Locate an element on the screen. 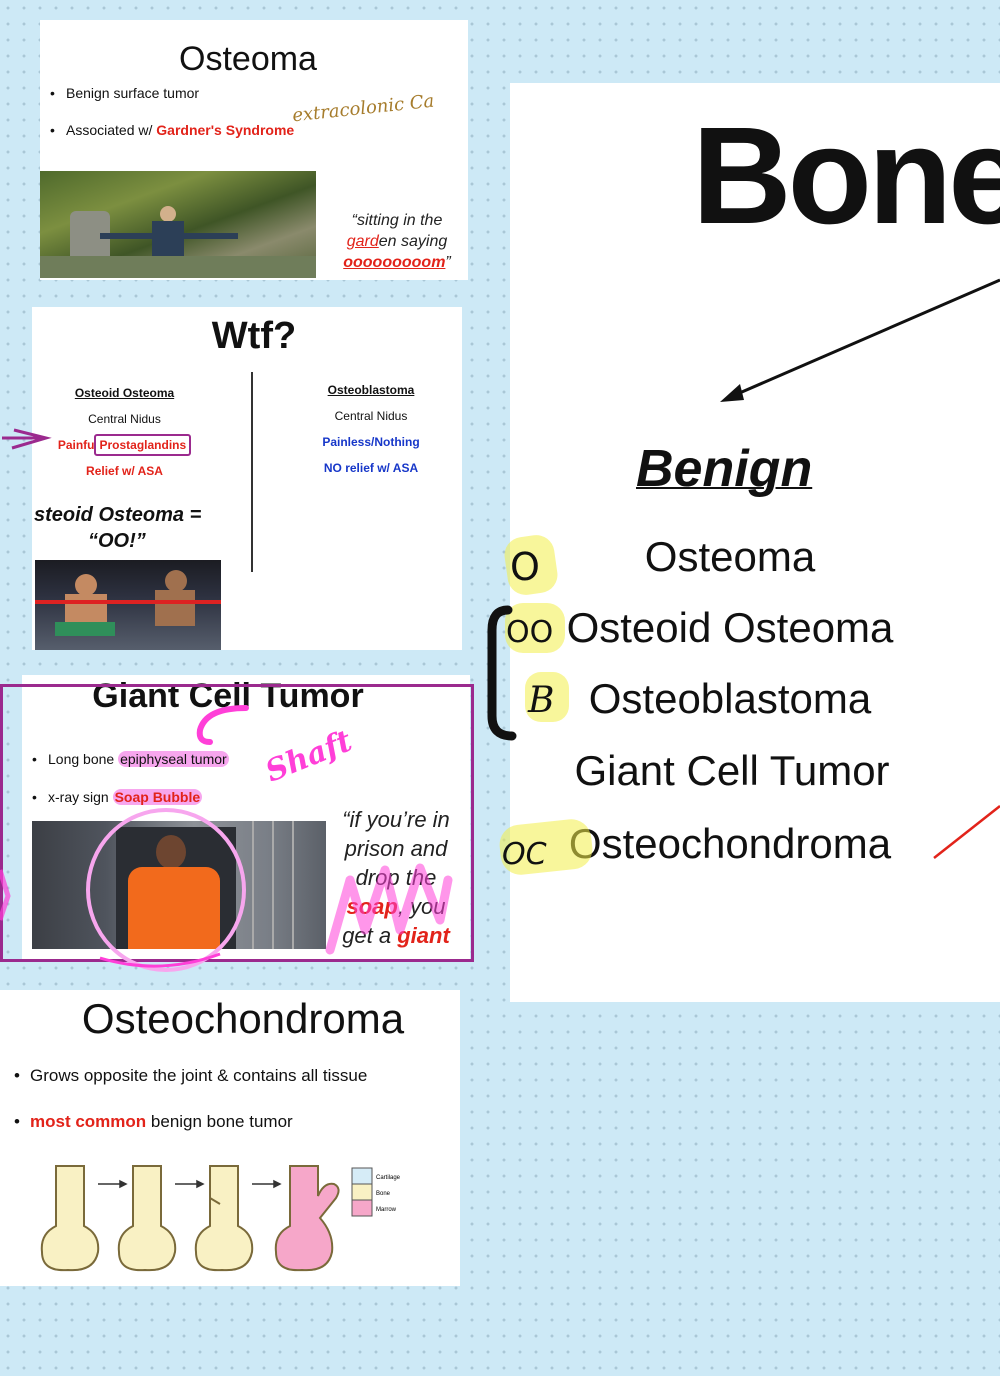  bracket-mark is located at coordinates (502, 673).